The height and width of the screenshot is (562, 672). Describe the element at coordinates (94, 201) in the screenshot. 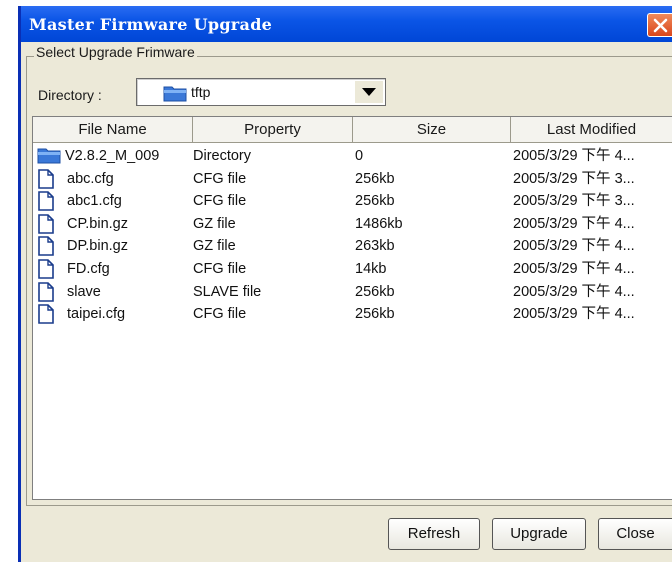

I see `file-name-cell: abc1.cfg` at that location.